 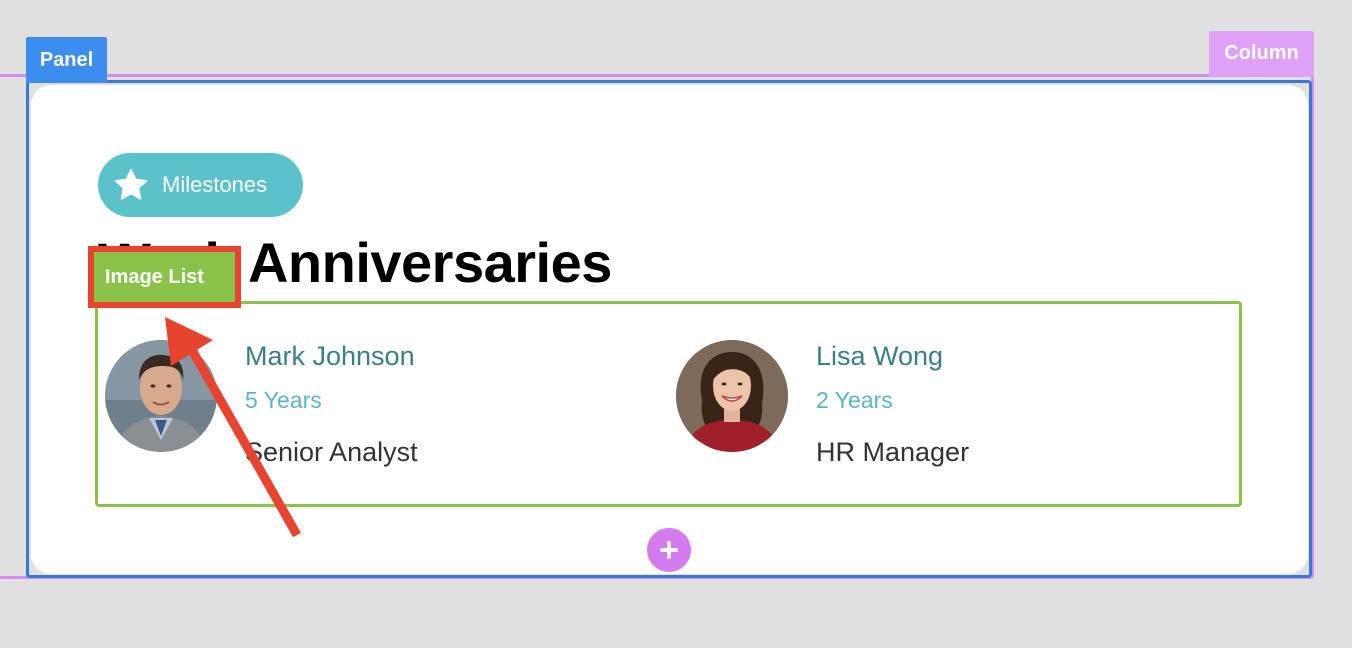 What do you see at coordinates (854, 400) in the screenshot?
I see `person-years: 2 Years` at bounding box center [854, 400].